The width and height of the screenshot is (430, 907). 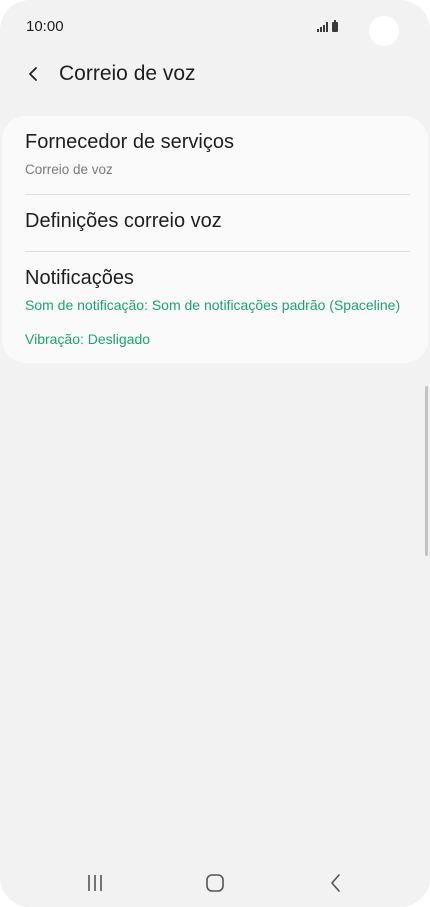 I want to click on settings-item-service-provider: Fornecedor de serviços Correio de voz, so click(x=215, y=155).